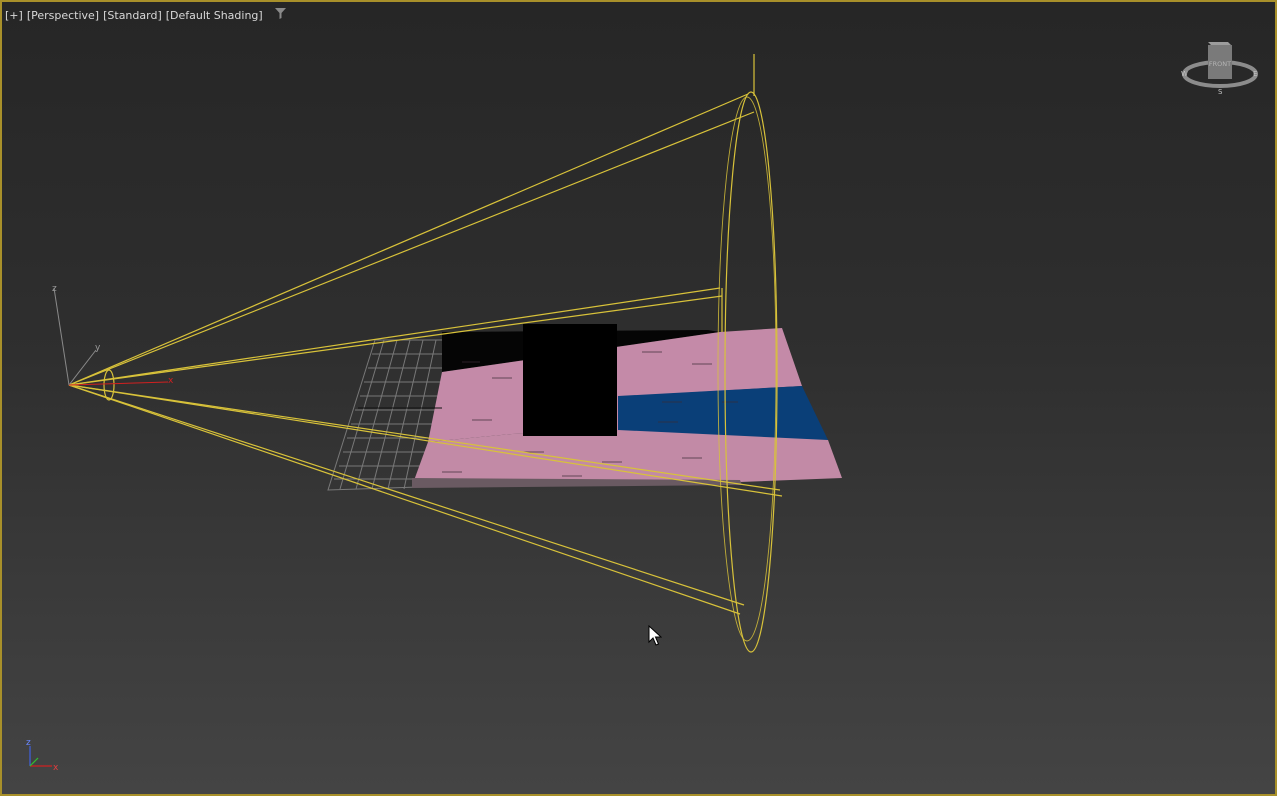 The width and height of the screenshot is (1277, 796). Describe the element at coordinates (98, 348) in the screenshot. I see `gizmo-label-y: y` at that location.